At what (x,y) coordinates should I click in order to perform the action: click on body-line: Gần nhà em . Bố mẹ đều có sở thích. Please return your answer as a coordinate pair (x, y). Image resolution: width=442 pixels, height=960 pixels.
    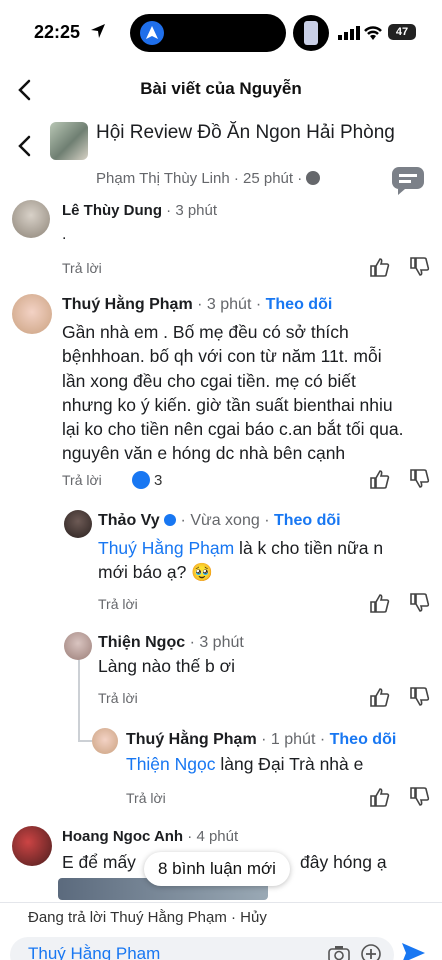
    Looking at the image, I should click on (205, 332).